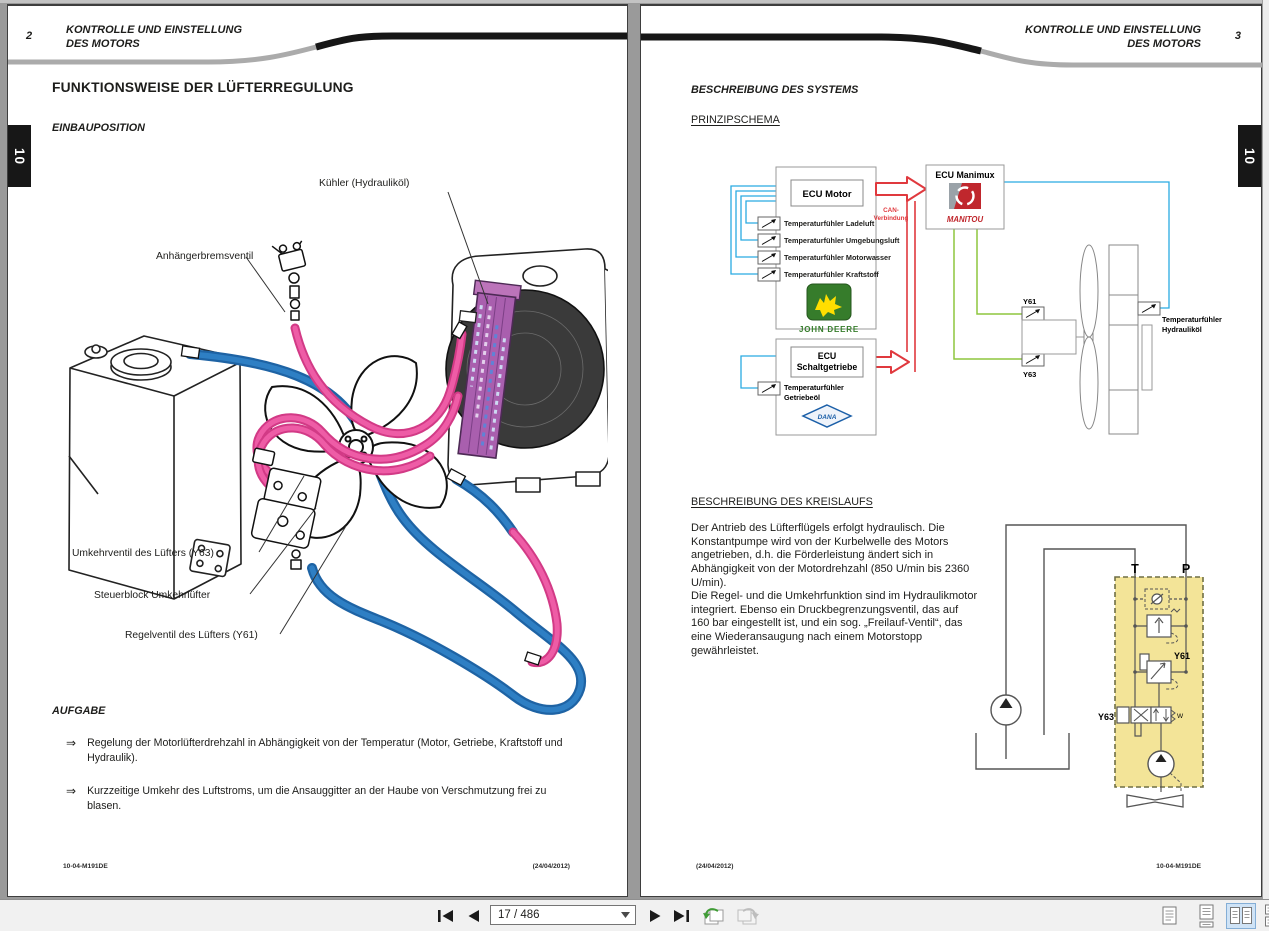 The width and height of the screenshot is (1269, 931). Describe the element at coordinates (987, 294) in the screenshot. I see `valve-wires` at that location.